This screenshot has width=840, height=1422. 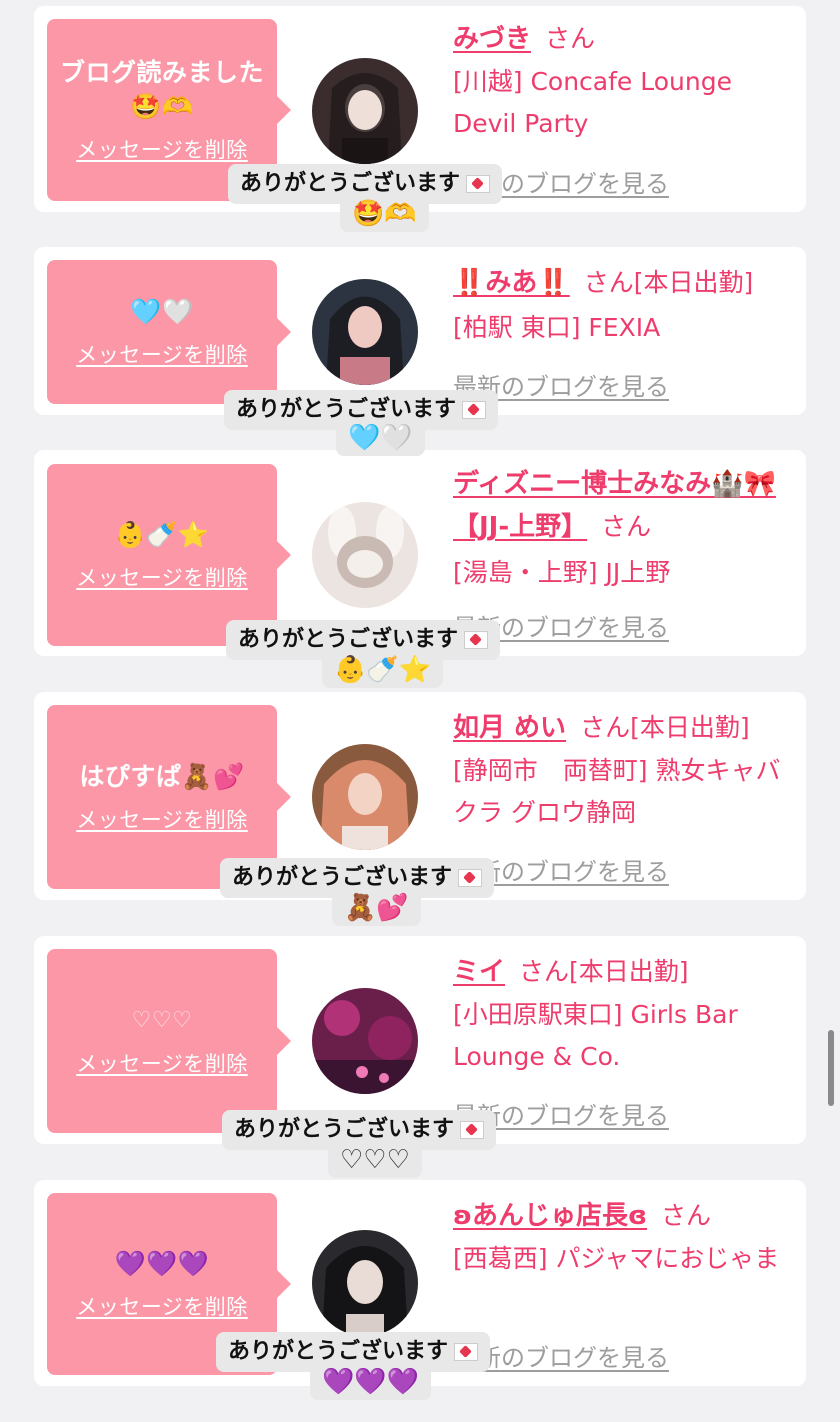 I want to click on shop-name: [小田原駅東口] Girls Bar Lounge & Co., so click(x=595, y=1035).